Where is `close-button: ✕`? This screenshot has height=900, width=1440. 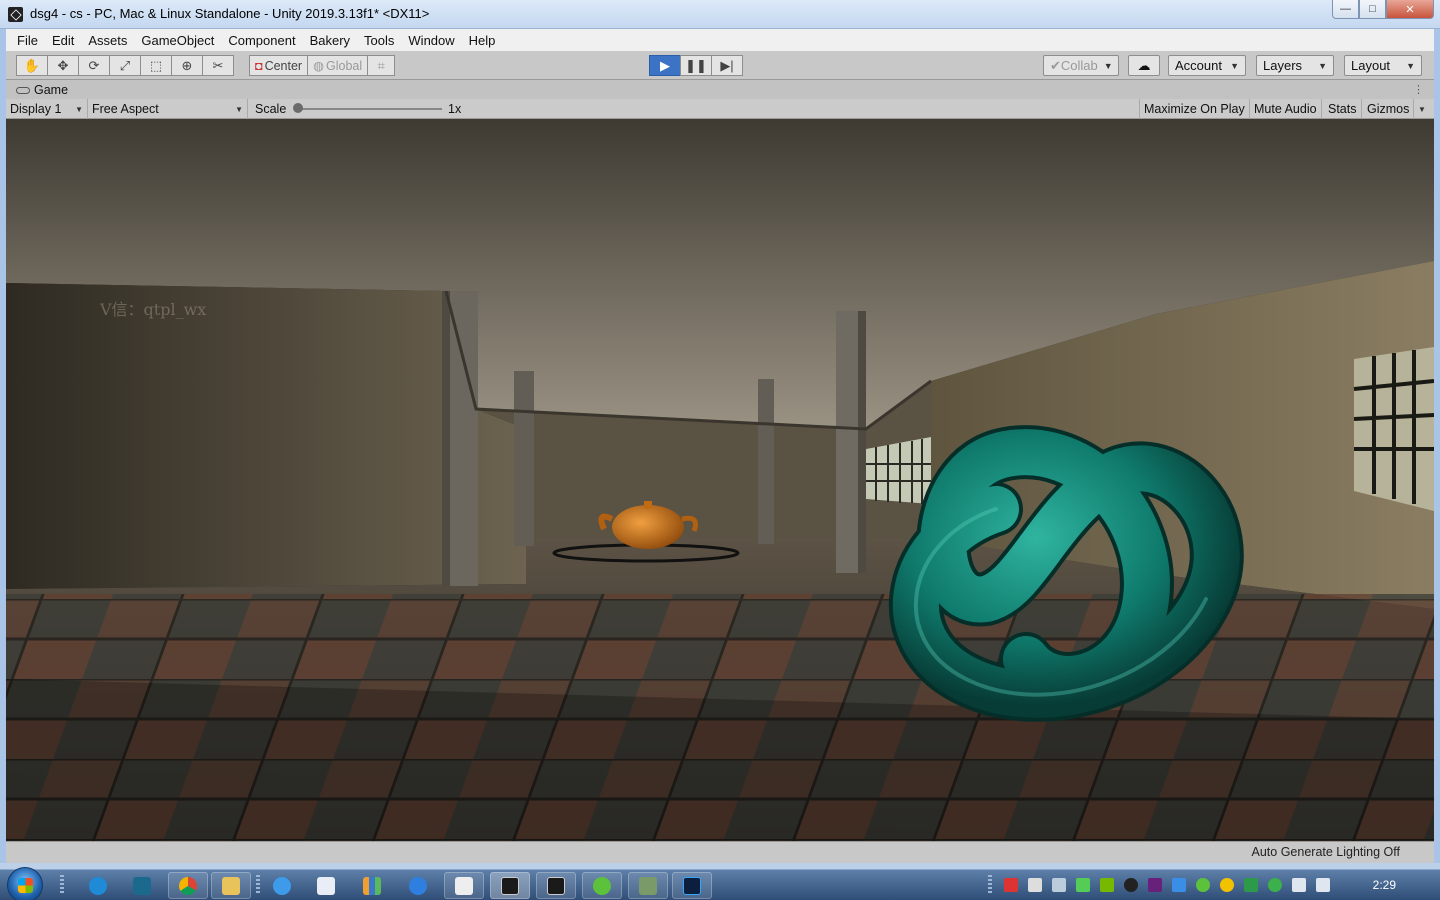
close-button: ✕ is located at coordinates (1410, 9).